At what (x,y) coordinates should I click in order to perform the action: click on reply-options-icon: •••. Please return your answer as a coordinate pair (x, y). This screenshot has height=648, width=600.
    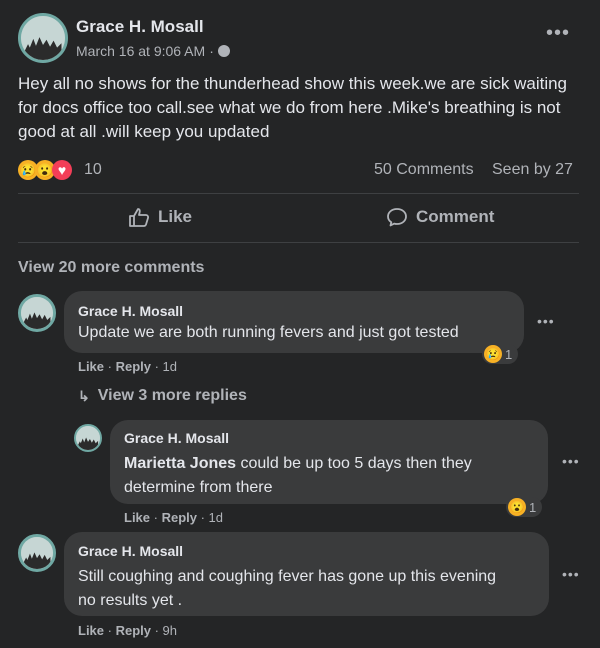
    Looking at the image, I should click on (571, 461).